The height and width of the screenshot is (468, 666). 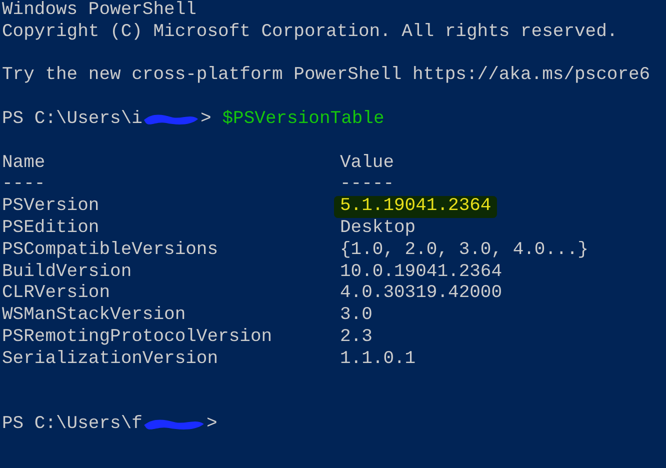 I want to click on command-text: $PSVersionTable, so click(x=303, y=119).